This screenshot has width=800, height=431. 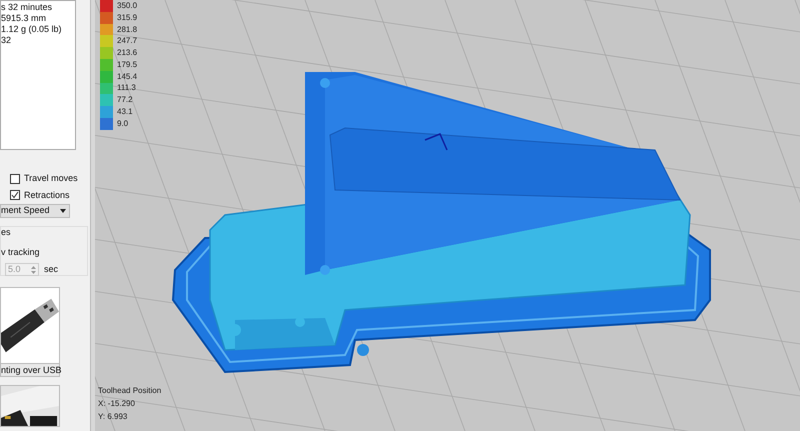 What do you see at coordinates (30, 332) in the screenshot?
I see `printer-option-card: nting over USB` at bounding box center [30, 332].